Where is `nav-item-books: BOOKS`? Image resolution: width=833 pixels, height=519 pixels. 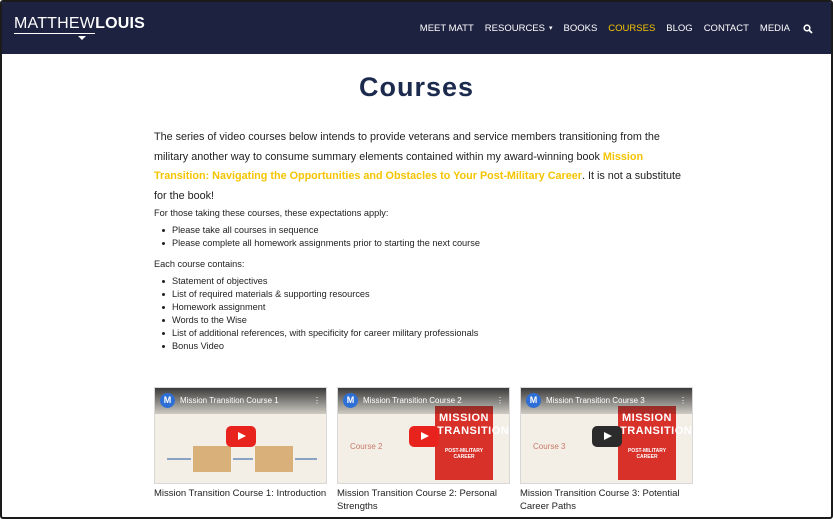 nav-item-books: BOOKS is located at coordinates (581, 28).